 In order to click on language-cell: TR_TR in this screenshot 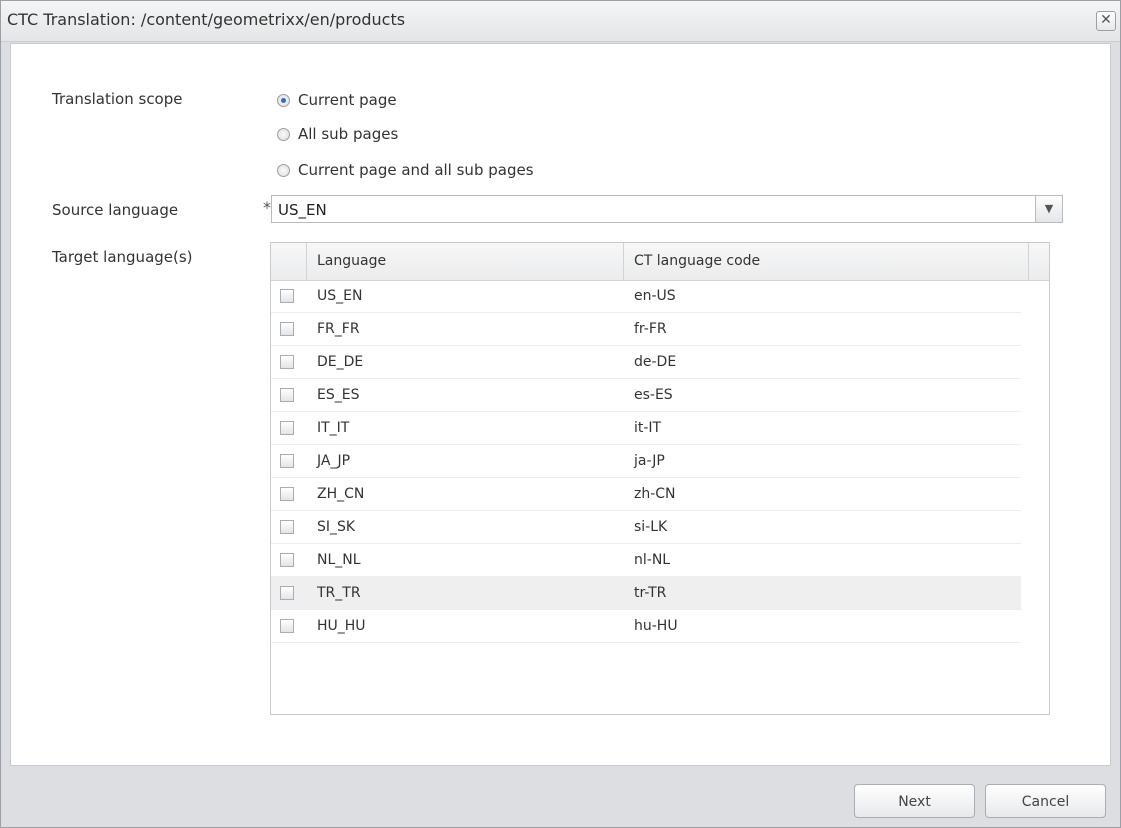, I will do `click(339, 593)`.